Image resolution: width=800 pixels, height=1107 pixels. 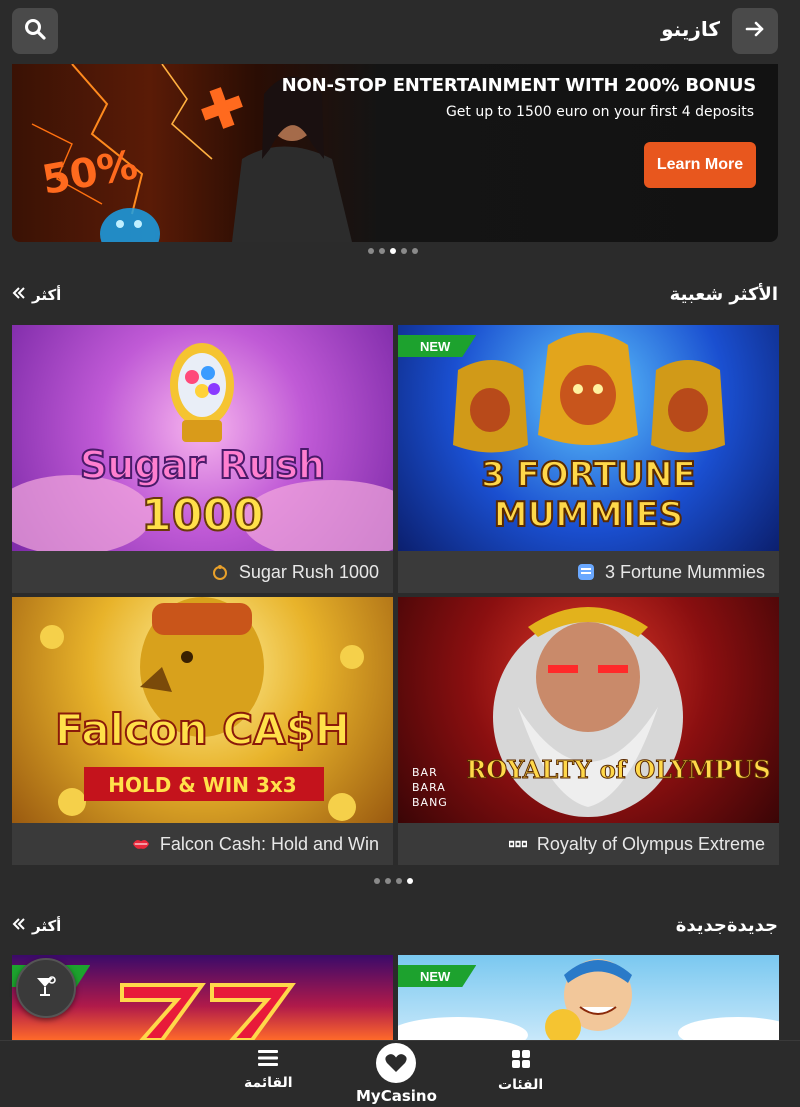 I want to click on nav-mycasino: MyCasino, so click(x=396, y=1074).